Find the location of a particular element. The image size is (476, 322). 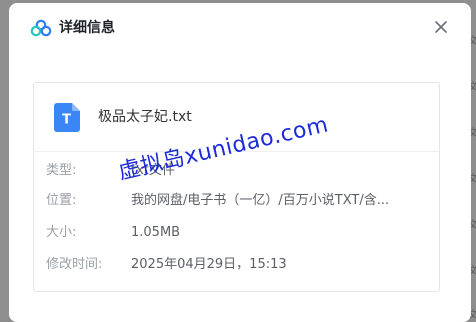

dialog-title: 详细信息 is located at coordinates (87, 28).